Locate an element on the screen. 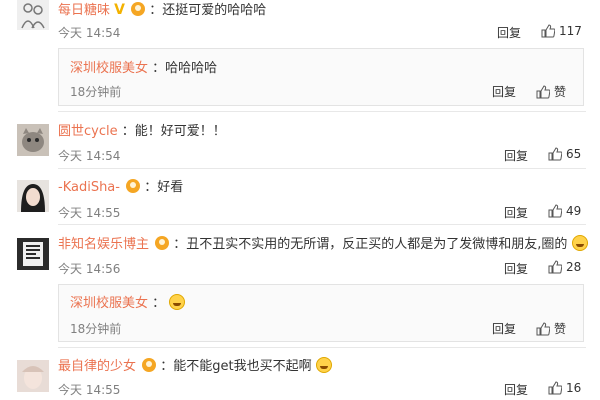 The image size is (600, 400). like-button: 28 is located at coordinates (564, 267).